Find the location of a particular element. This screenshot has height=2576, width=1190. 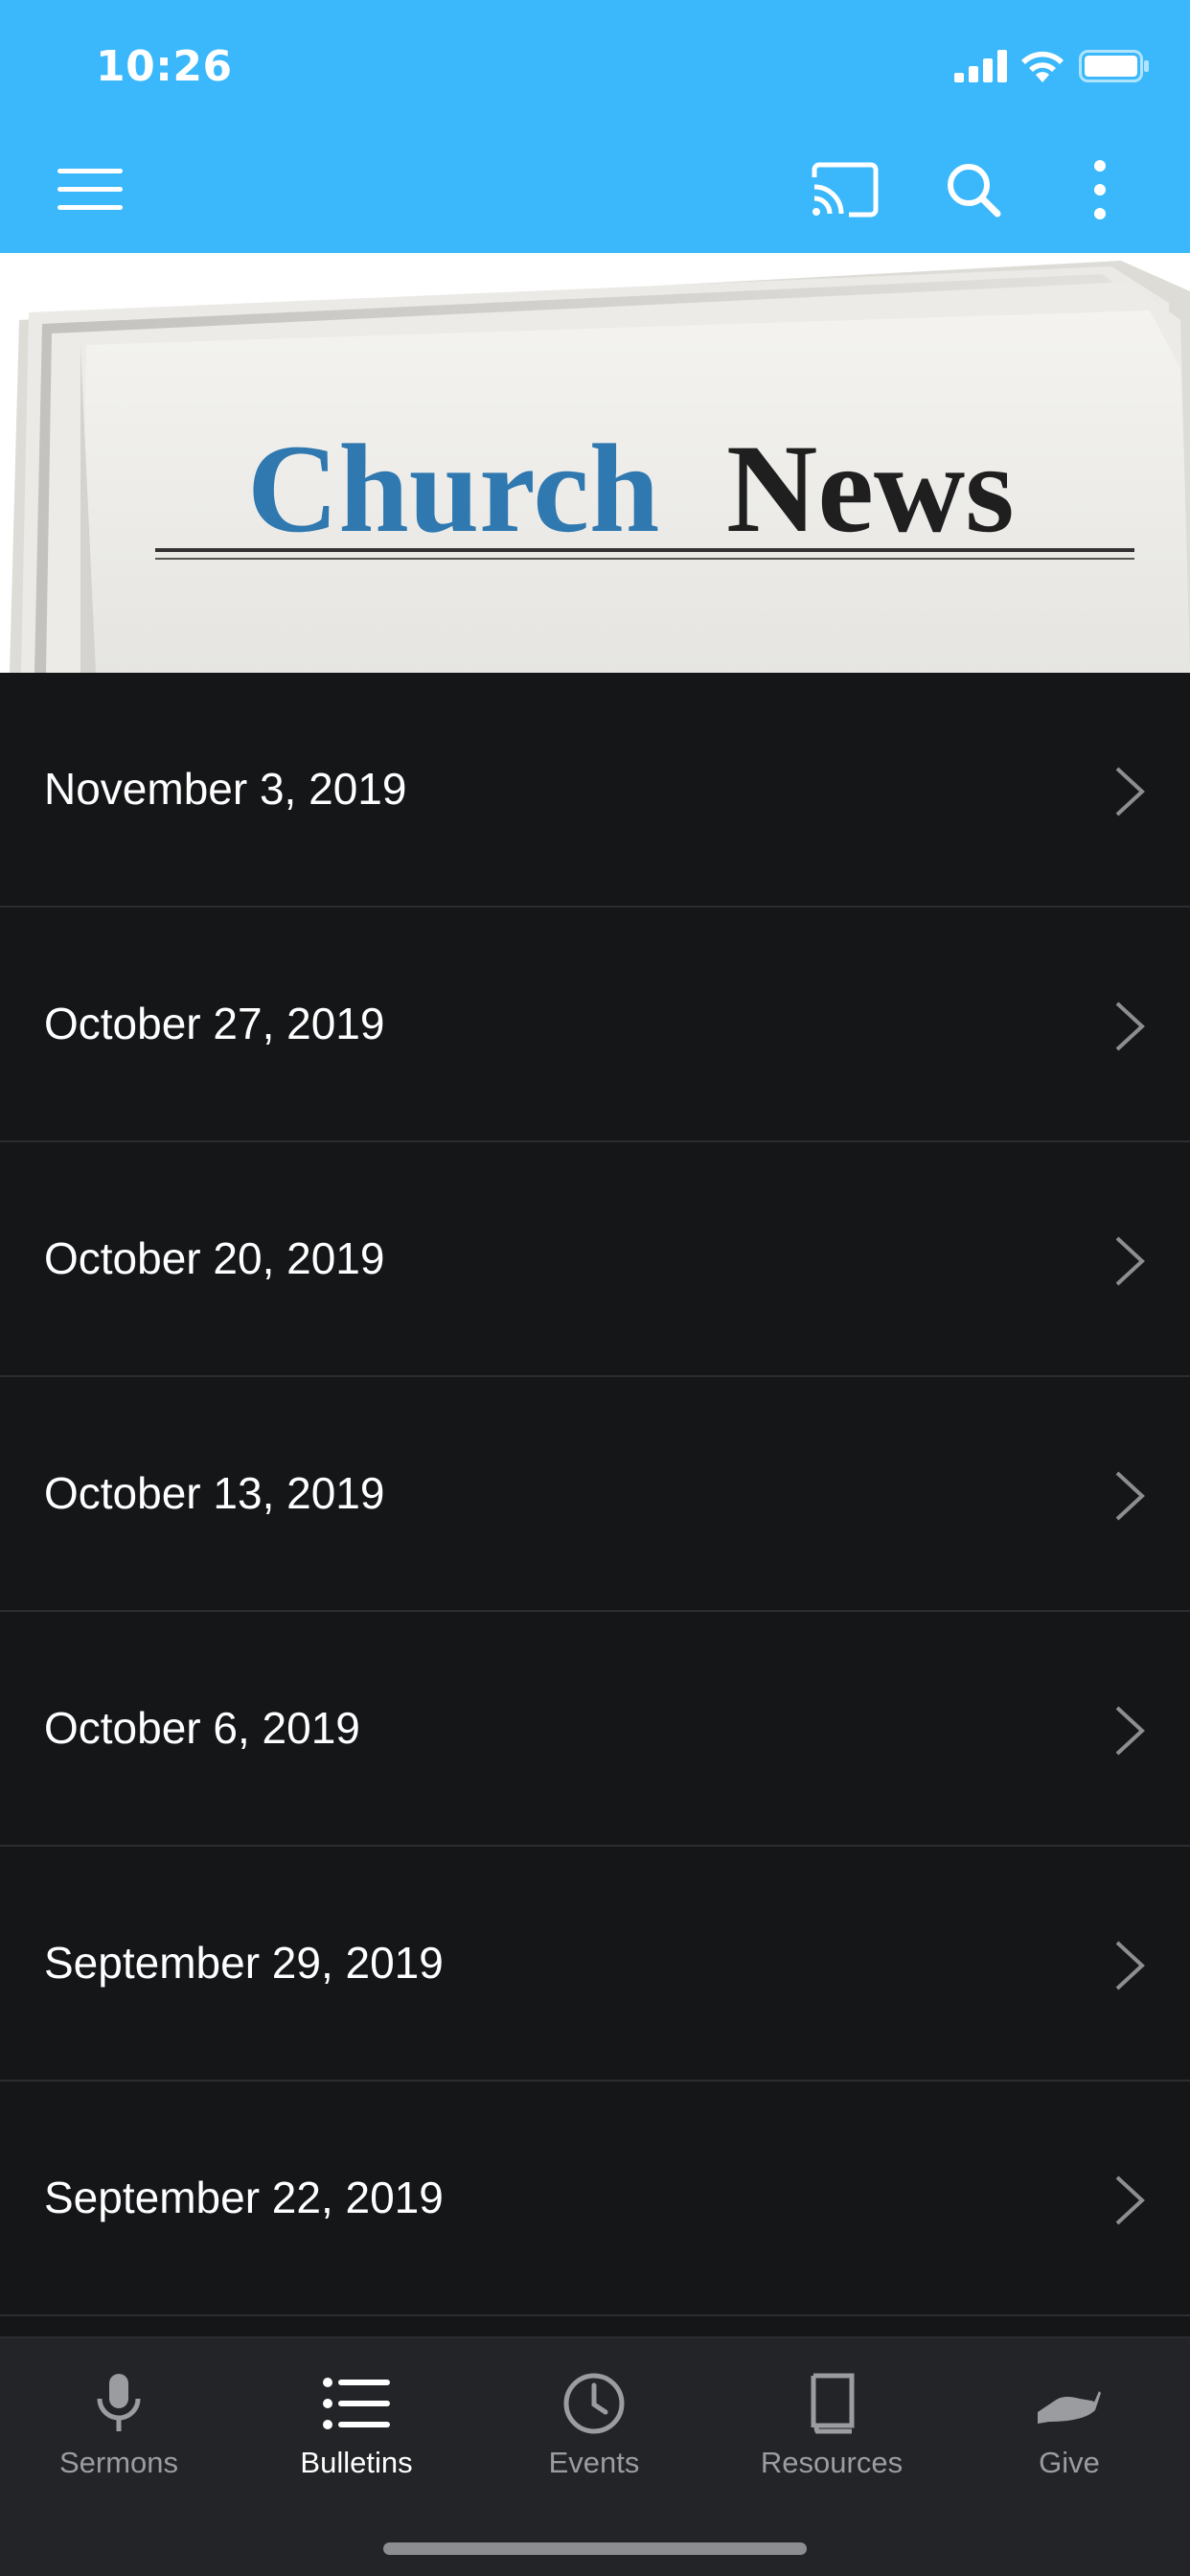

cast-button is located at coordinates (845, 189).